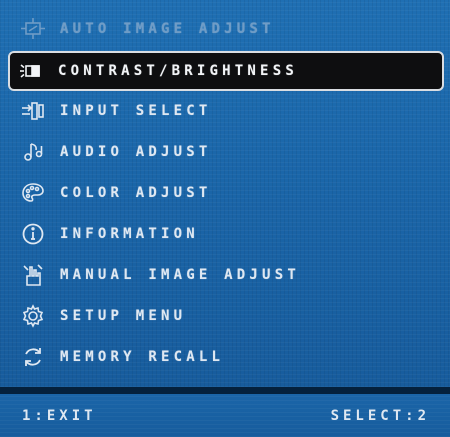 This screenshot has width=450, height=437. I want to click on menu-item-input-select: INPUT SELECT, so click(227, 111).